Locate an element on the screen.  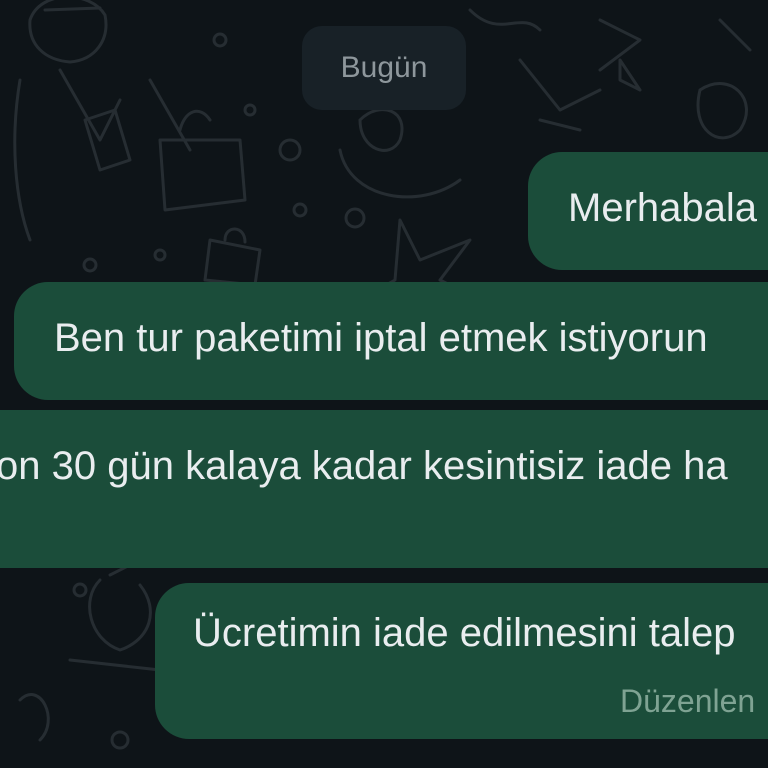
message-text: Merhabala is located at coordinates (663, 208).